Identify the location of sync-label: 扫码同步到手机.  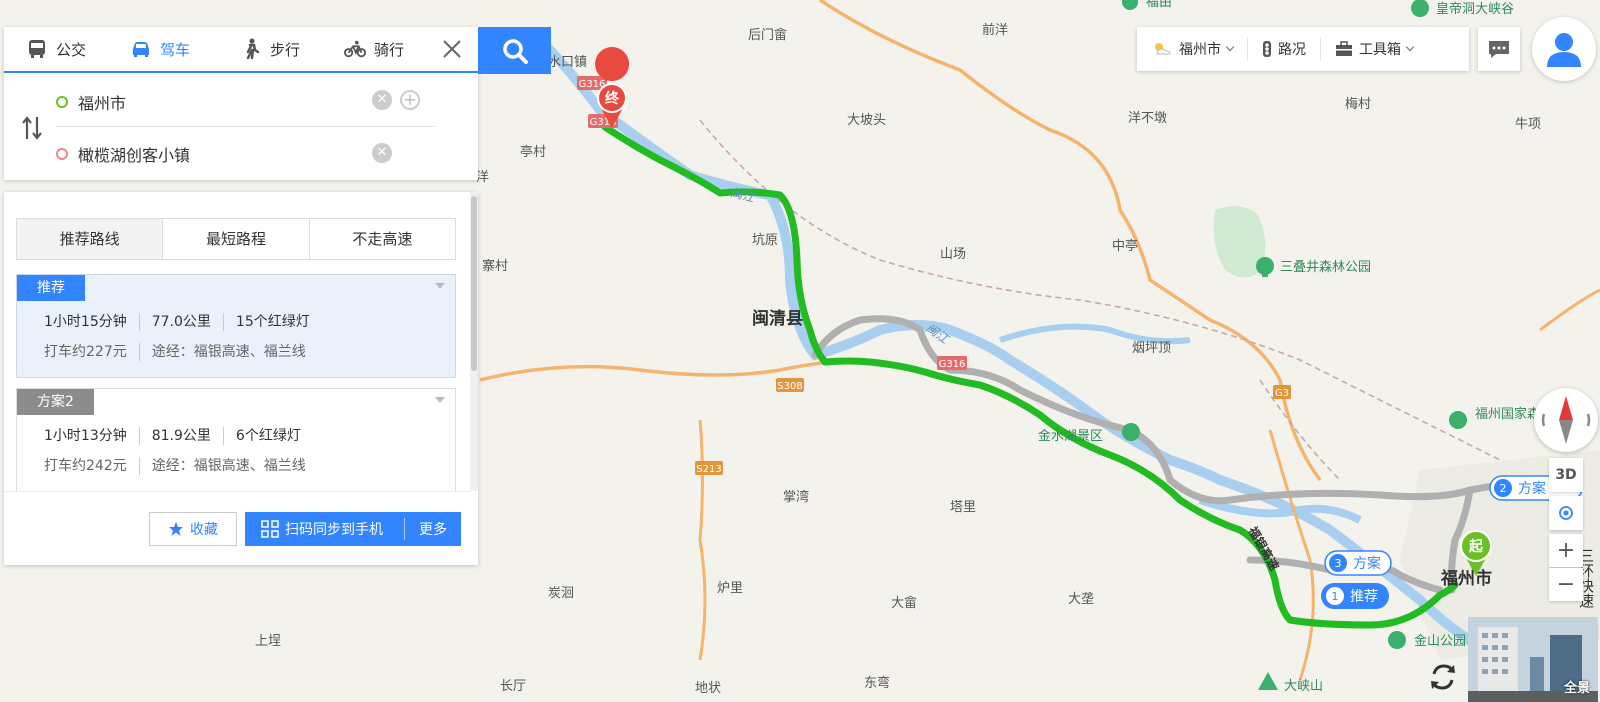
(334, 530).